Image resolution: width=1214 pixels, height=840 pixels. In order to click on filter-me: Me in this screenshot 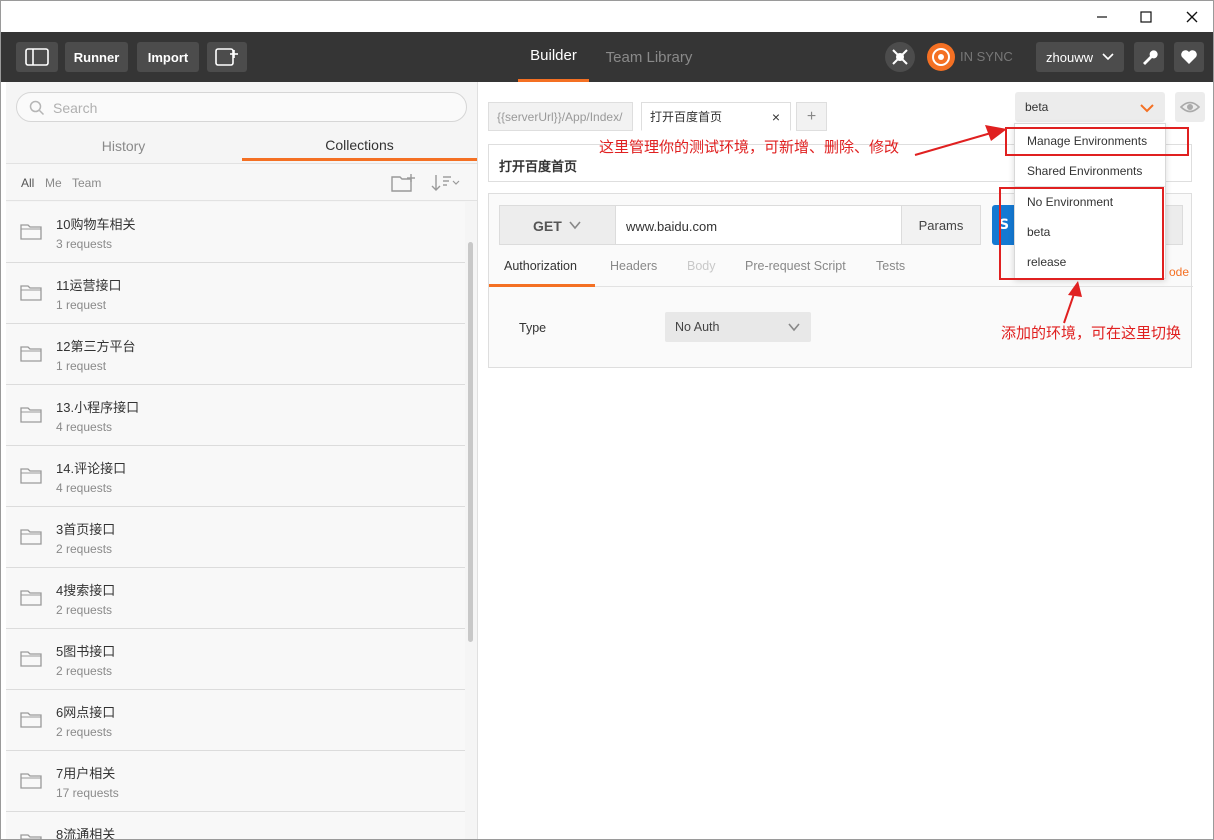, I will do `click(53, 183)`.